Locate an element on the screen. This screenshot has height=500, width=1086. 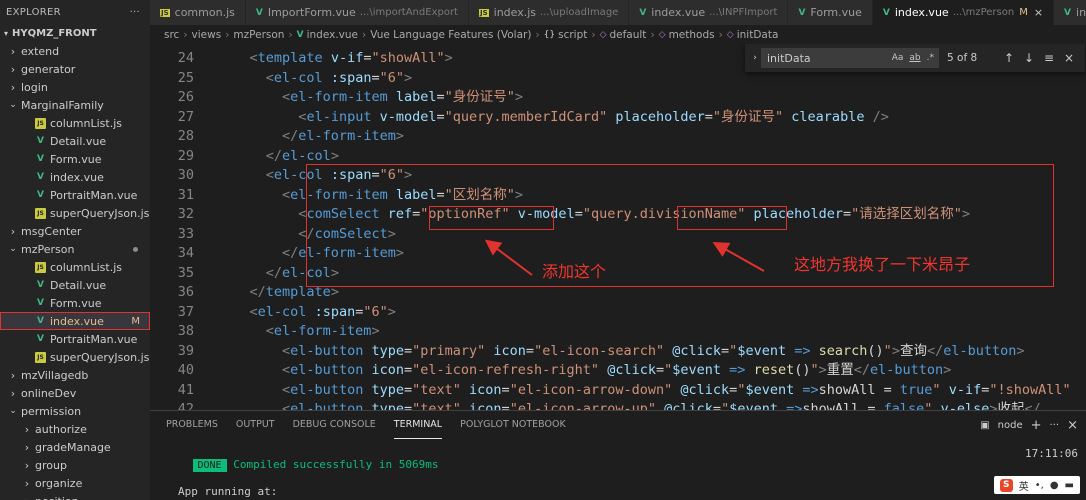
tree-item-index-vue: Vindex.vue M is located at coordinates (75, 321).